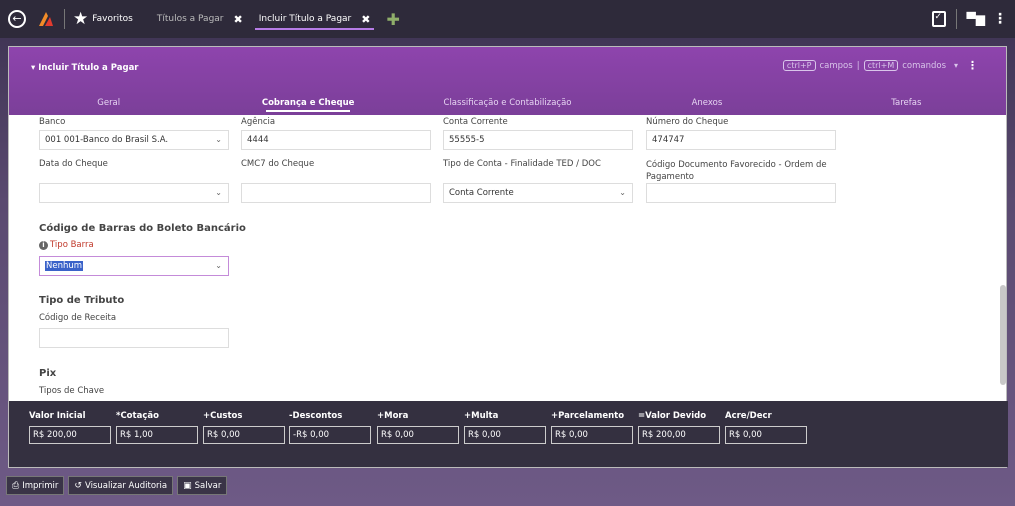 Image resolution: width=1015 pixels, height=506 pixels. What do you see at coordinates (78, 485) in the screenshot?
I see `history-icon: ↺` at bounding box center [78, 485].